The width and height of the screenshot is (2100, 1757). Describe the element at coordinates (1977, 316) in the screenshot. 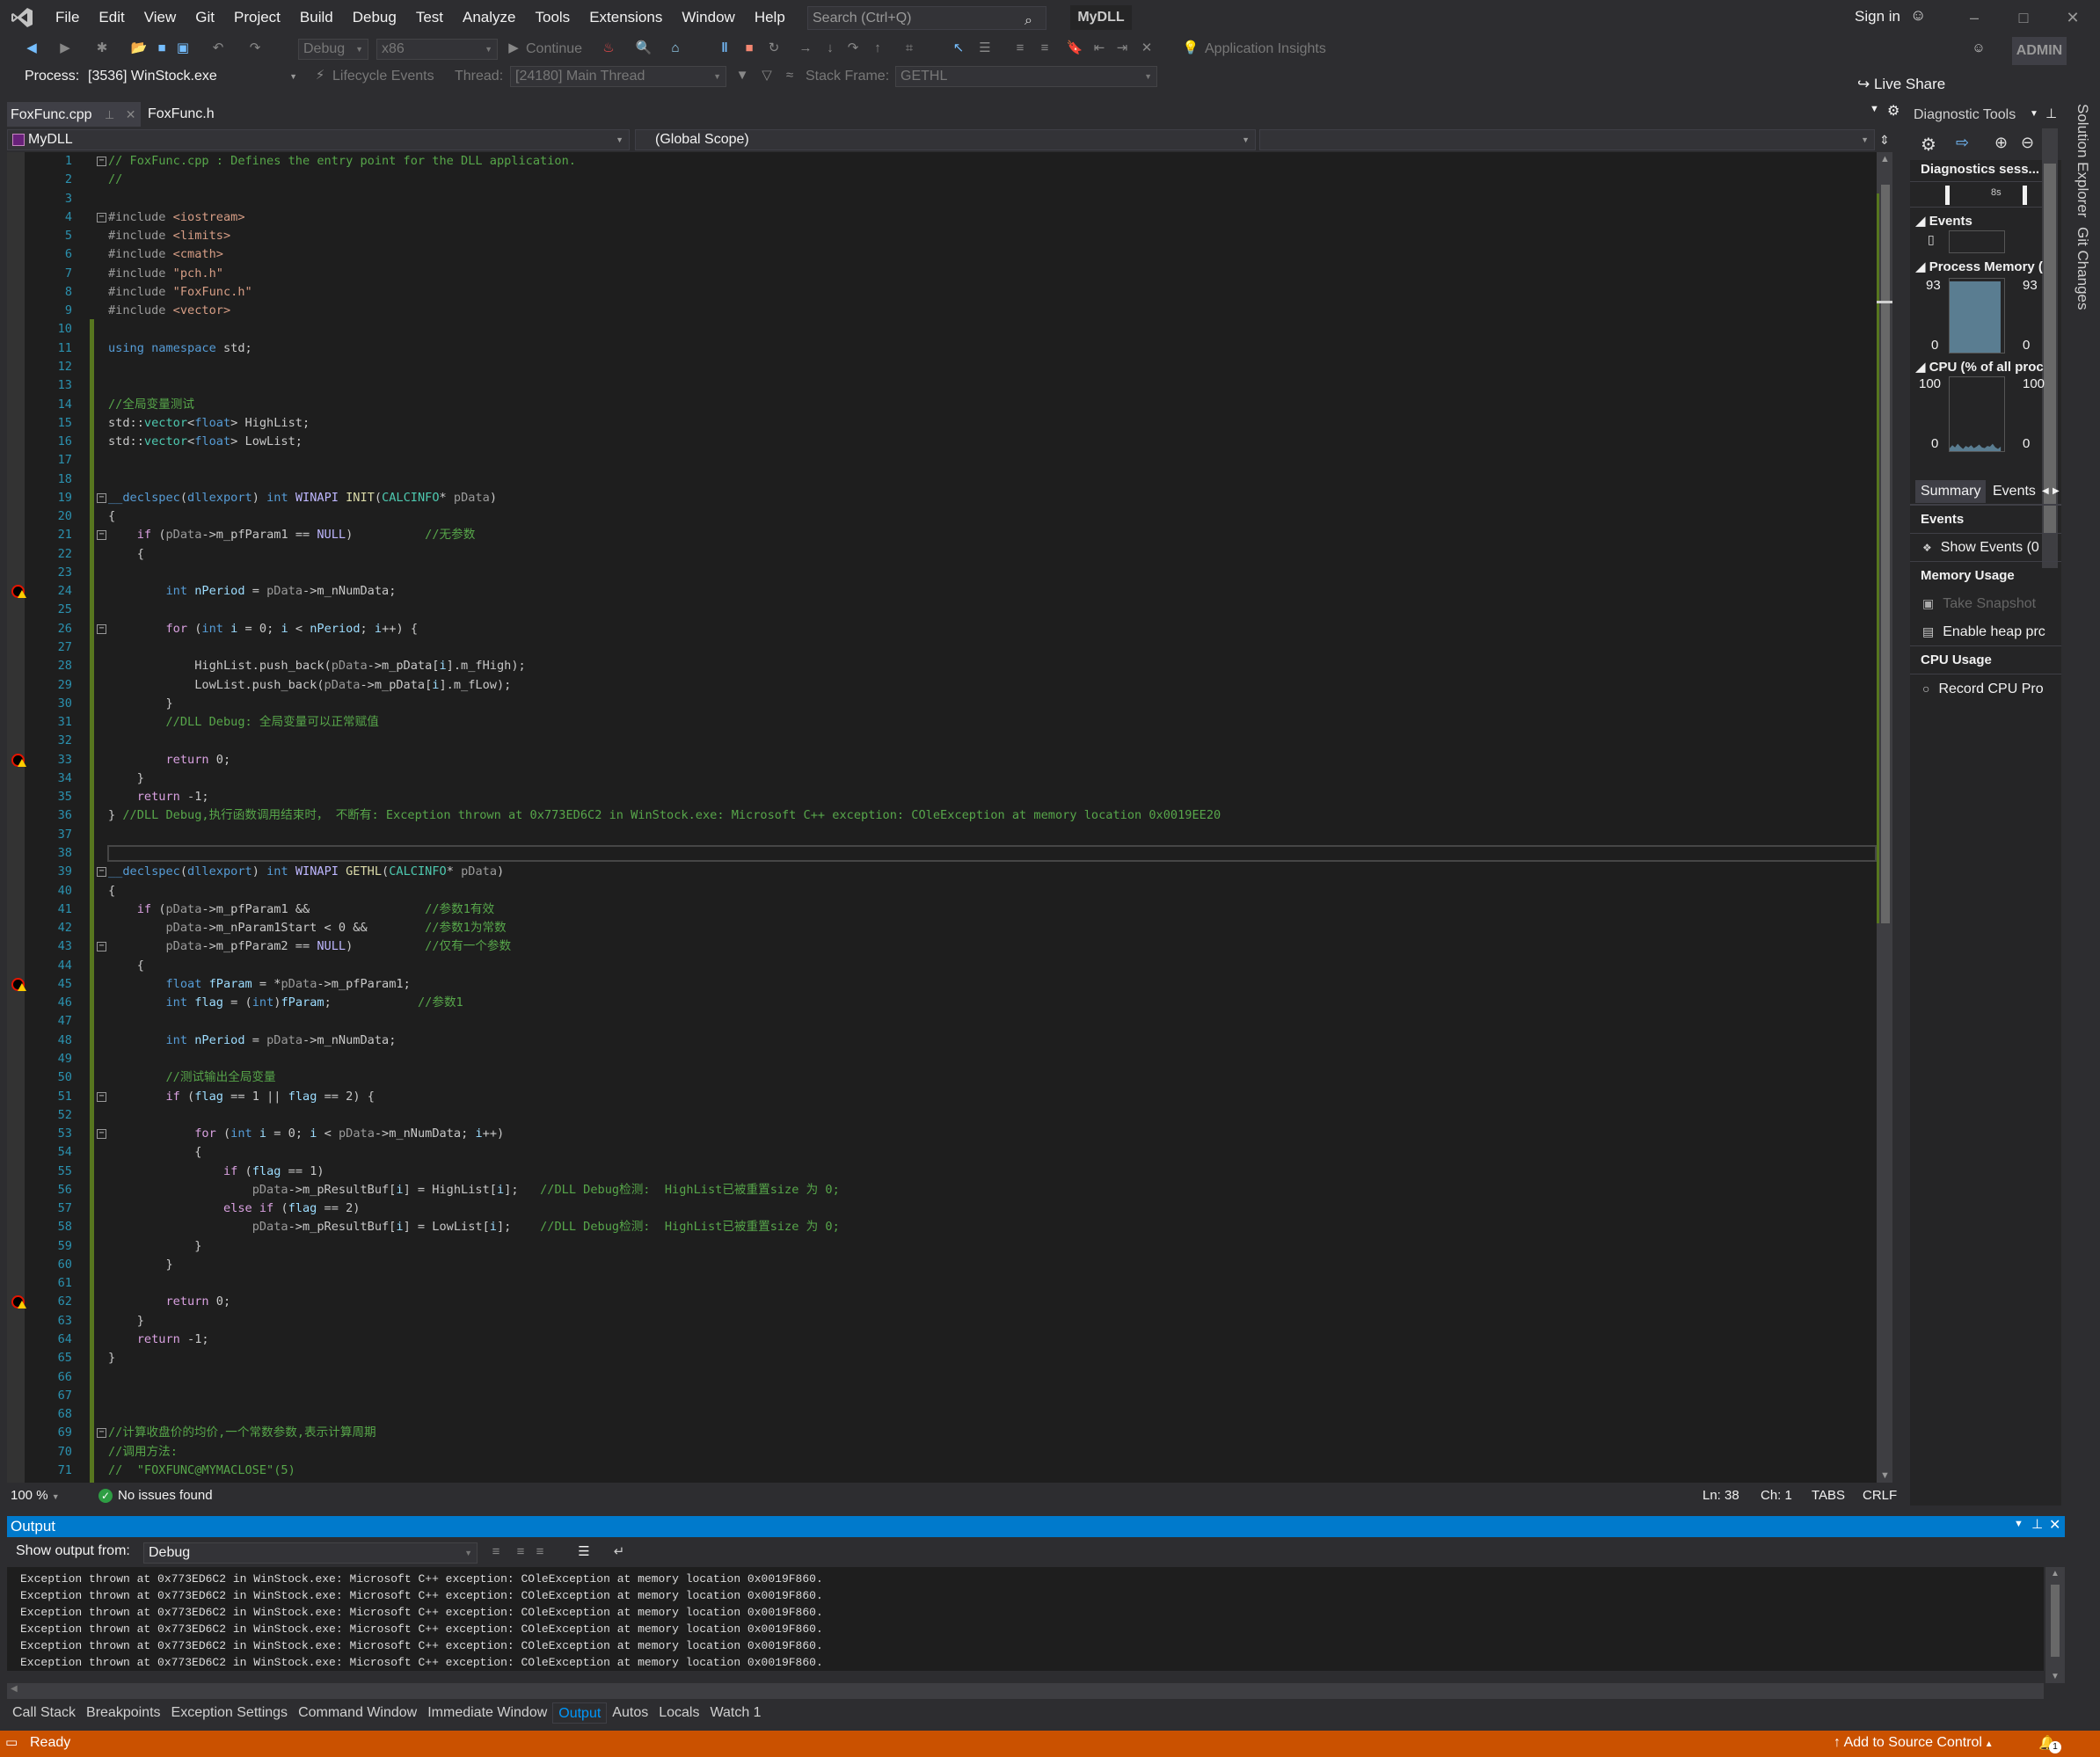

I see `process-memory-graph` at that location.